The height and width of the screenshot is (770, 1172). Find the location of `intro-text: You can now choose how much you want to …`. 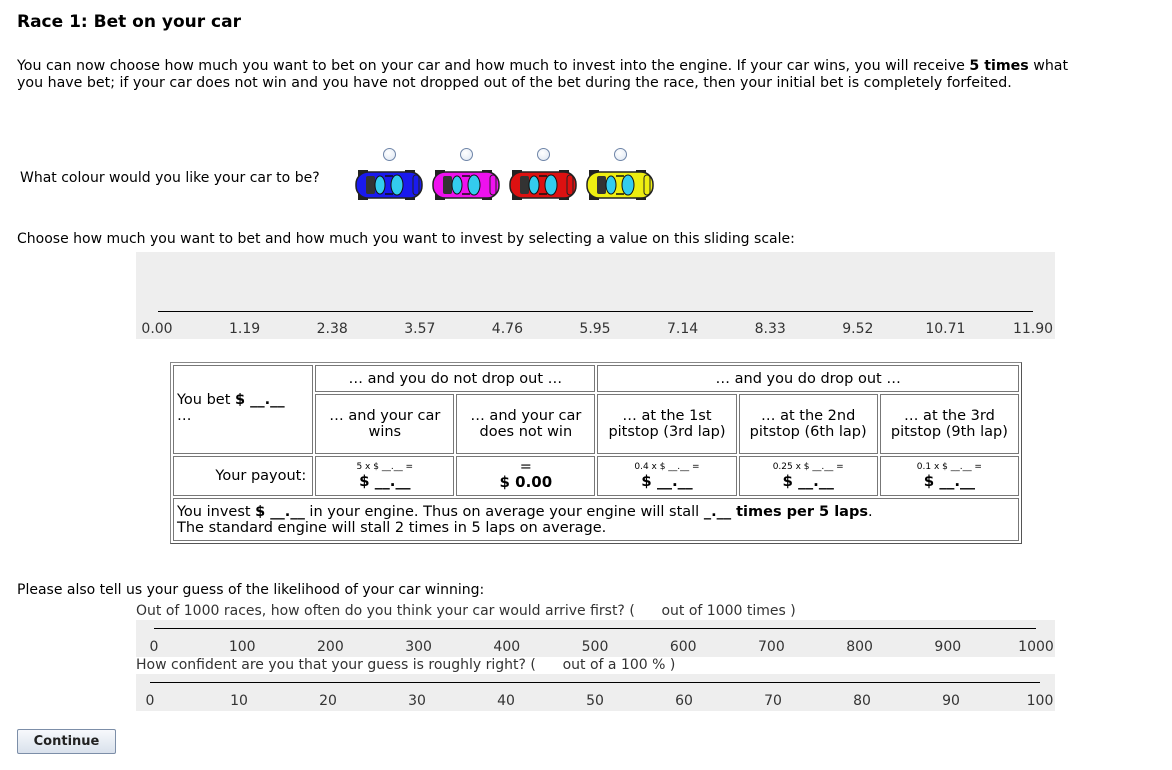

intro-text: You can now choose how much you want to … is located at coordinates (587, 75).